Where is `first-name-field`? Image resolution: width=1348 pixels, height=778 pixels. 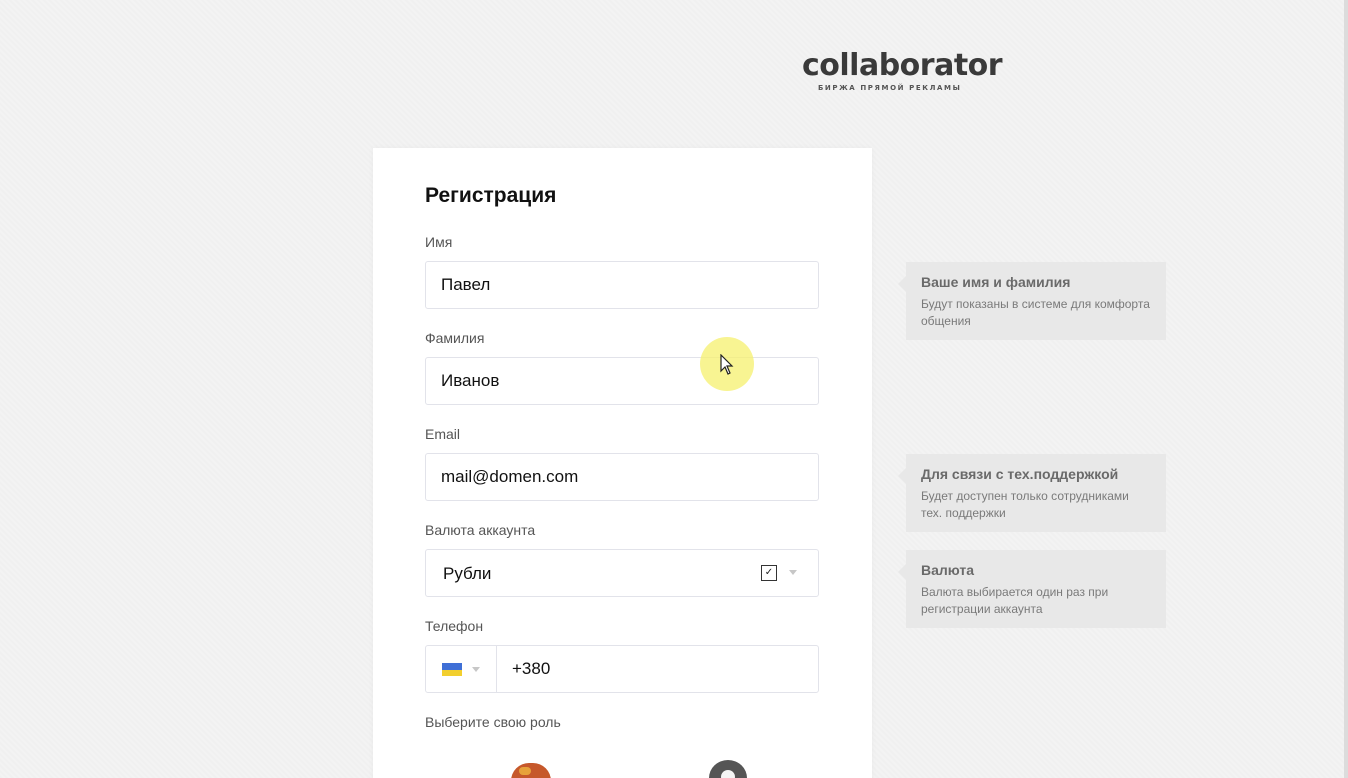
first-name-field is located at coordinates (622, 285).